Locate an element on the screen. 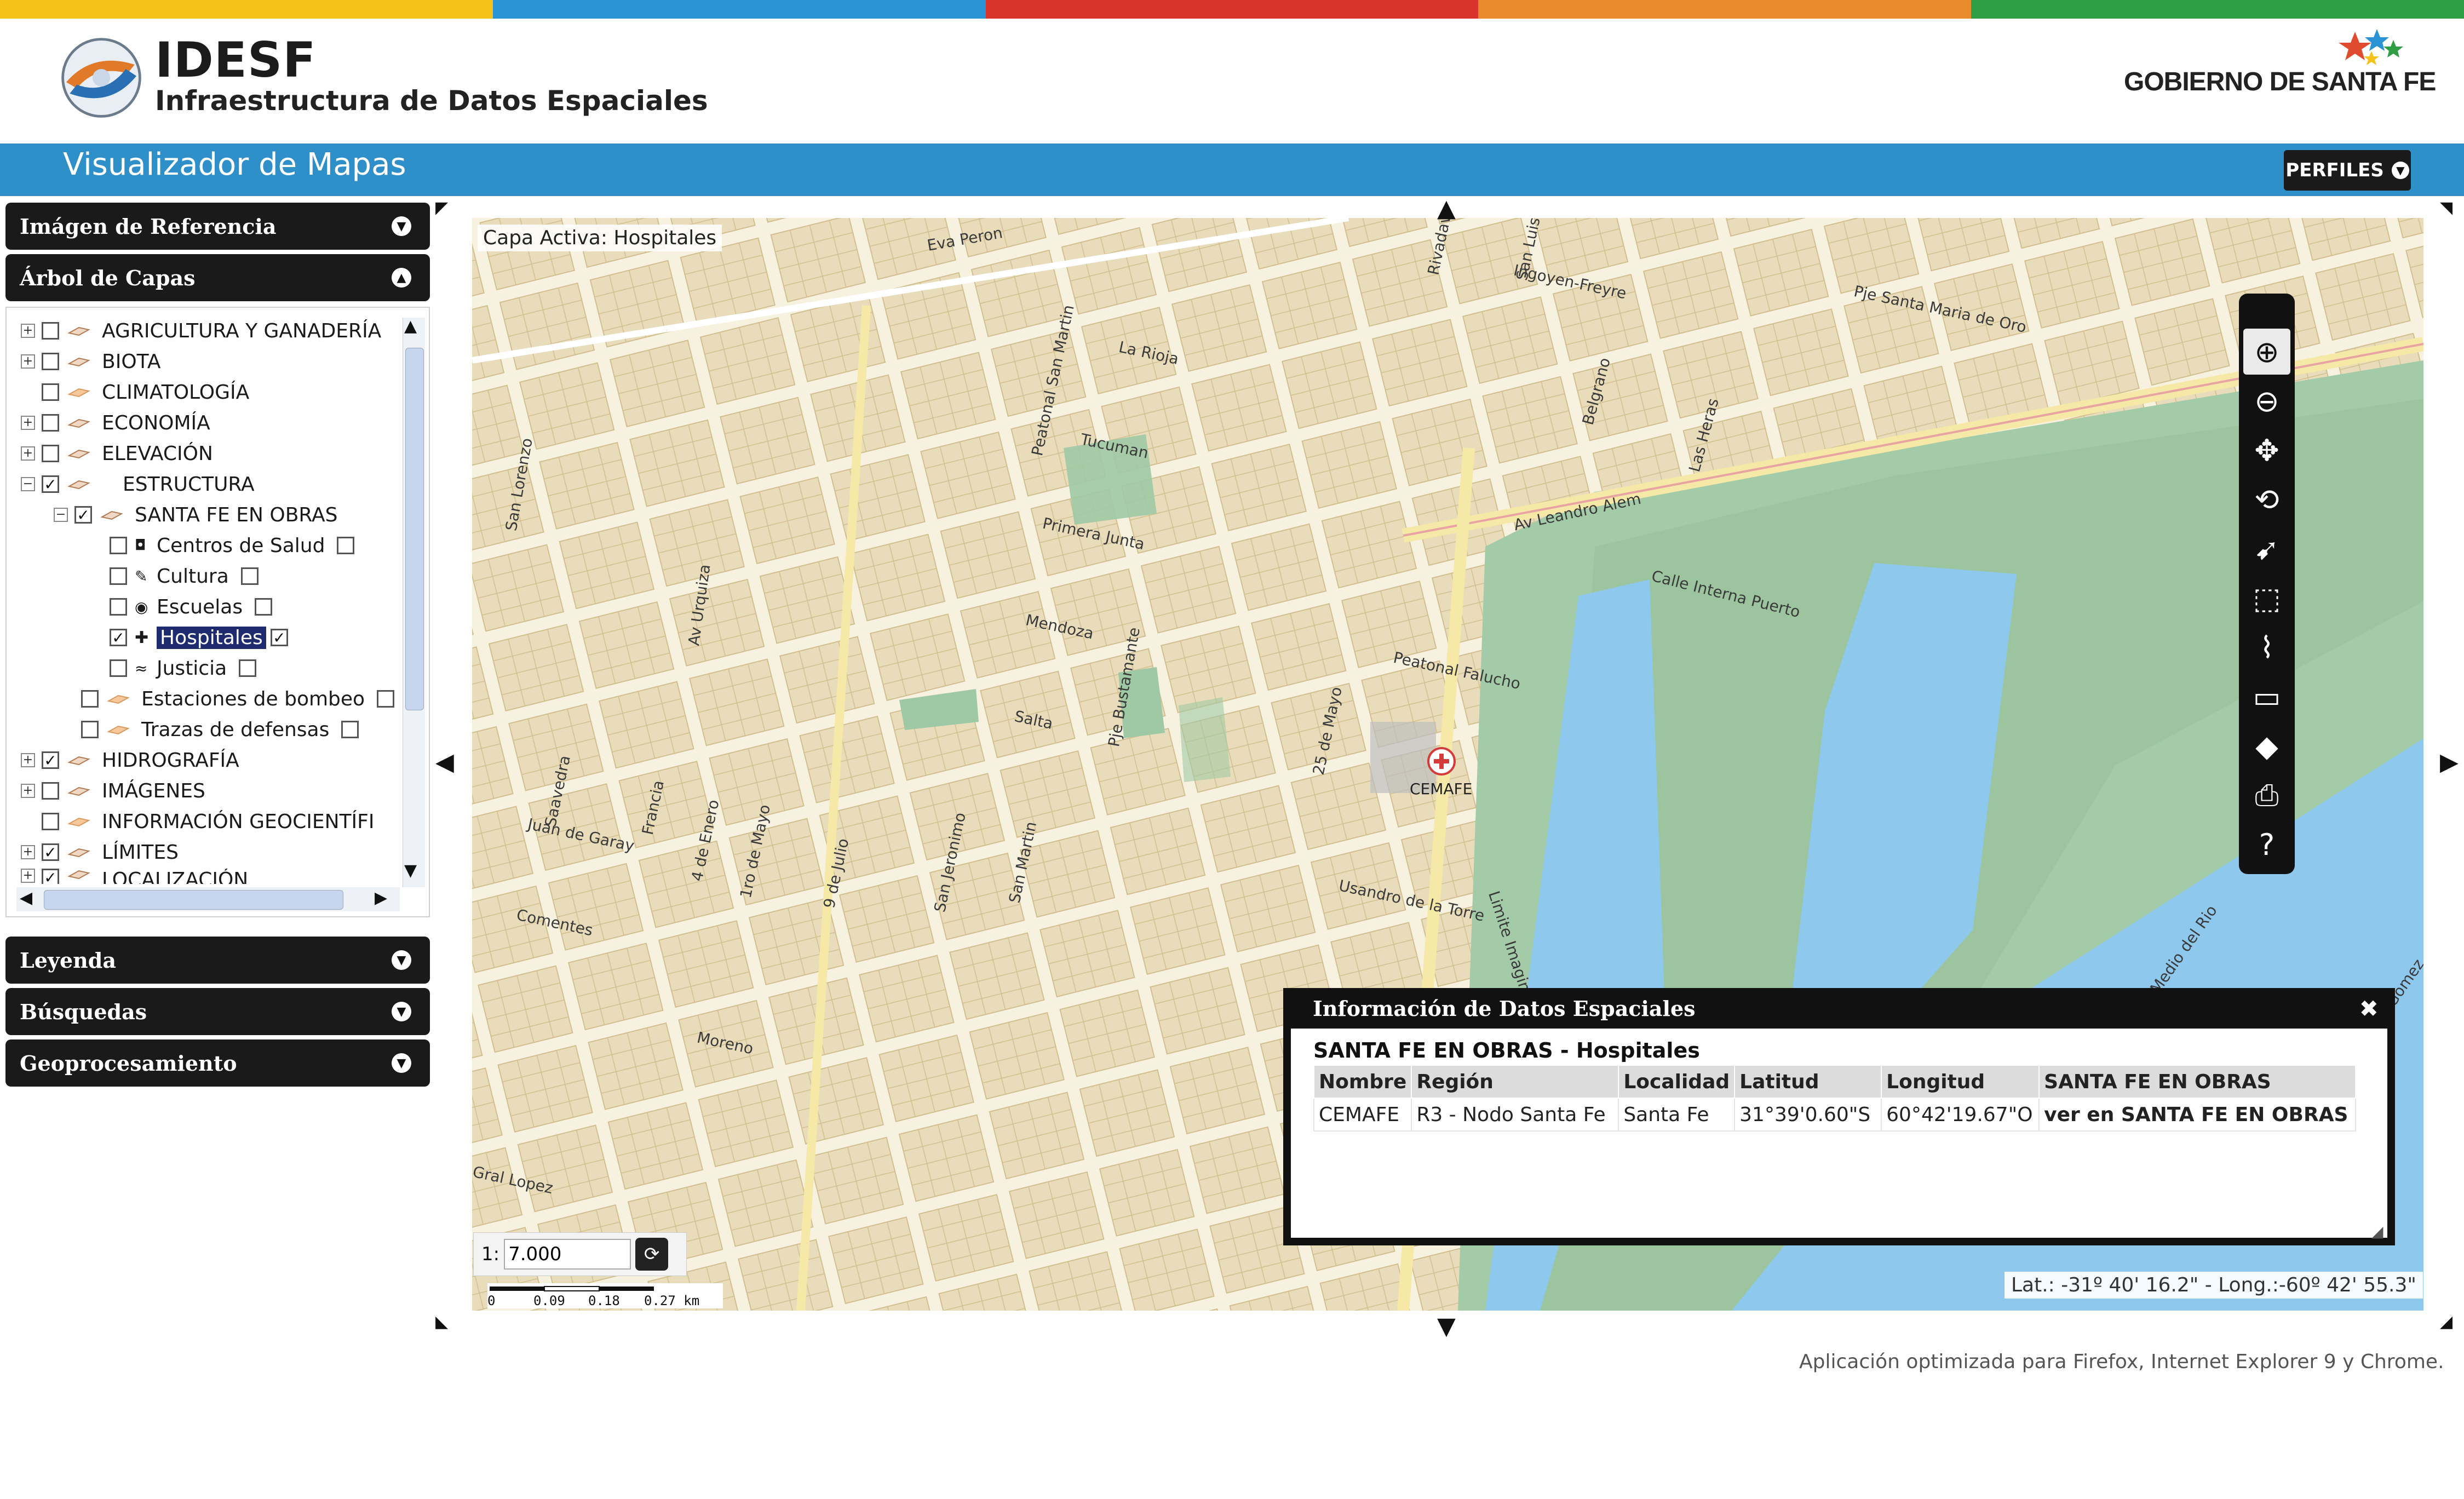  help-icon: ? is located at coordinates (2266, 845).